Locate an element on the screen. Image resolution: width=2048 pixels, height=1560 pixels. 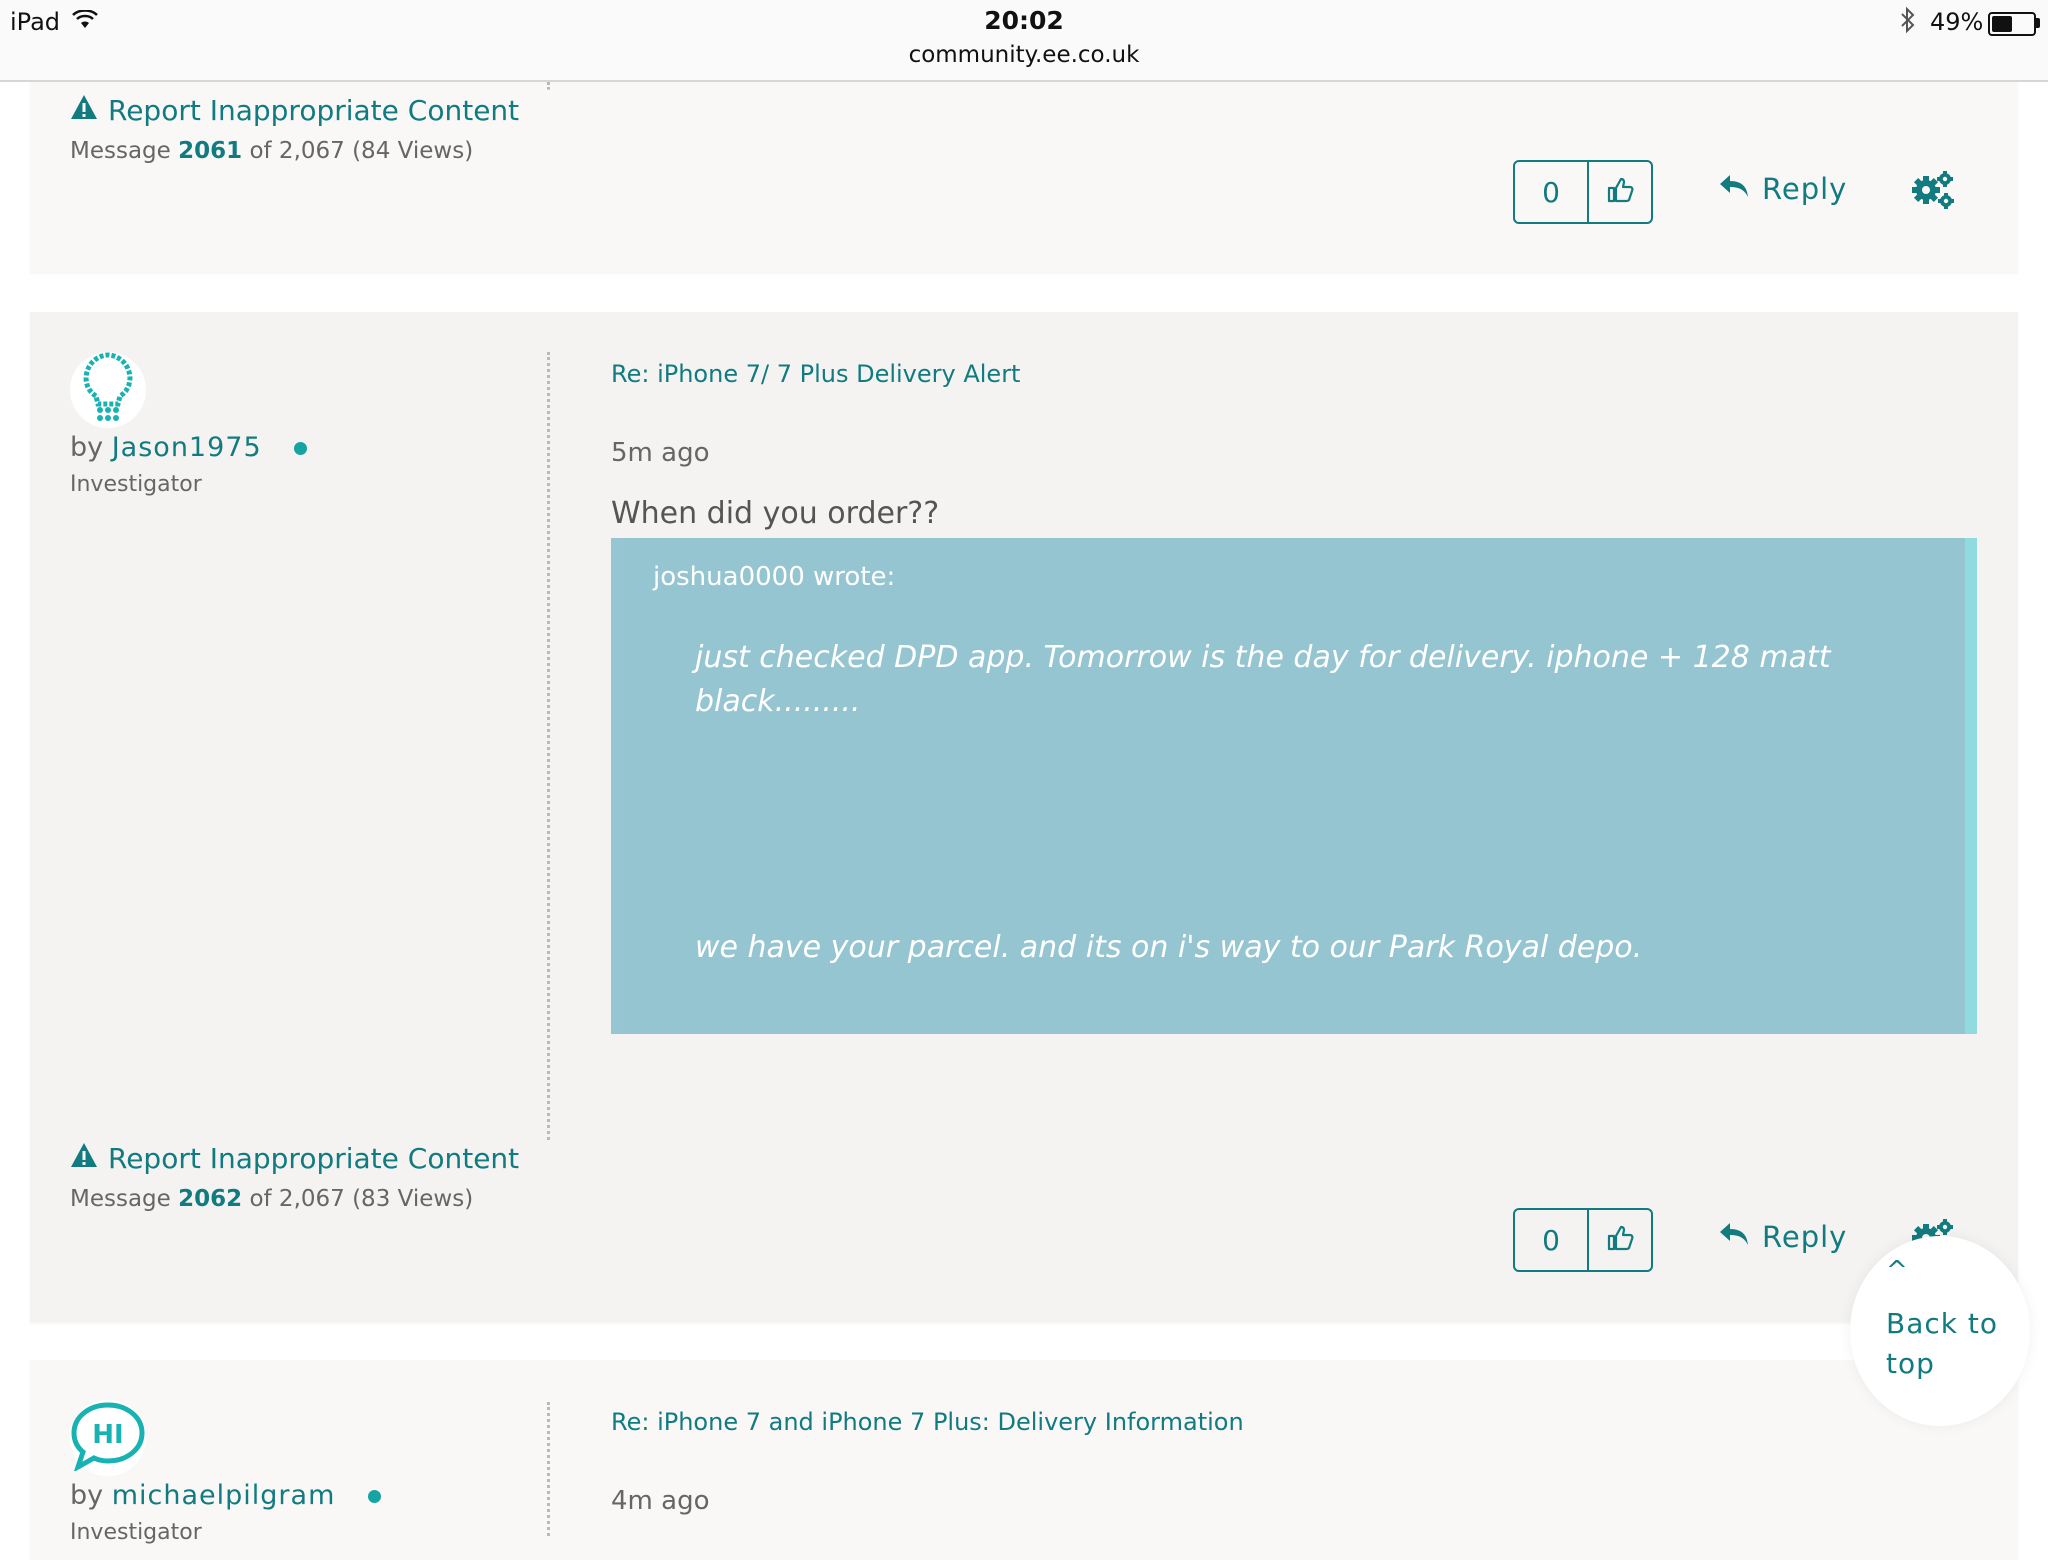
battery-tip is located at coordinates (2038, 23).